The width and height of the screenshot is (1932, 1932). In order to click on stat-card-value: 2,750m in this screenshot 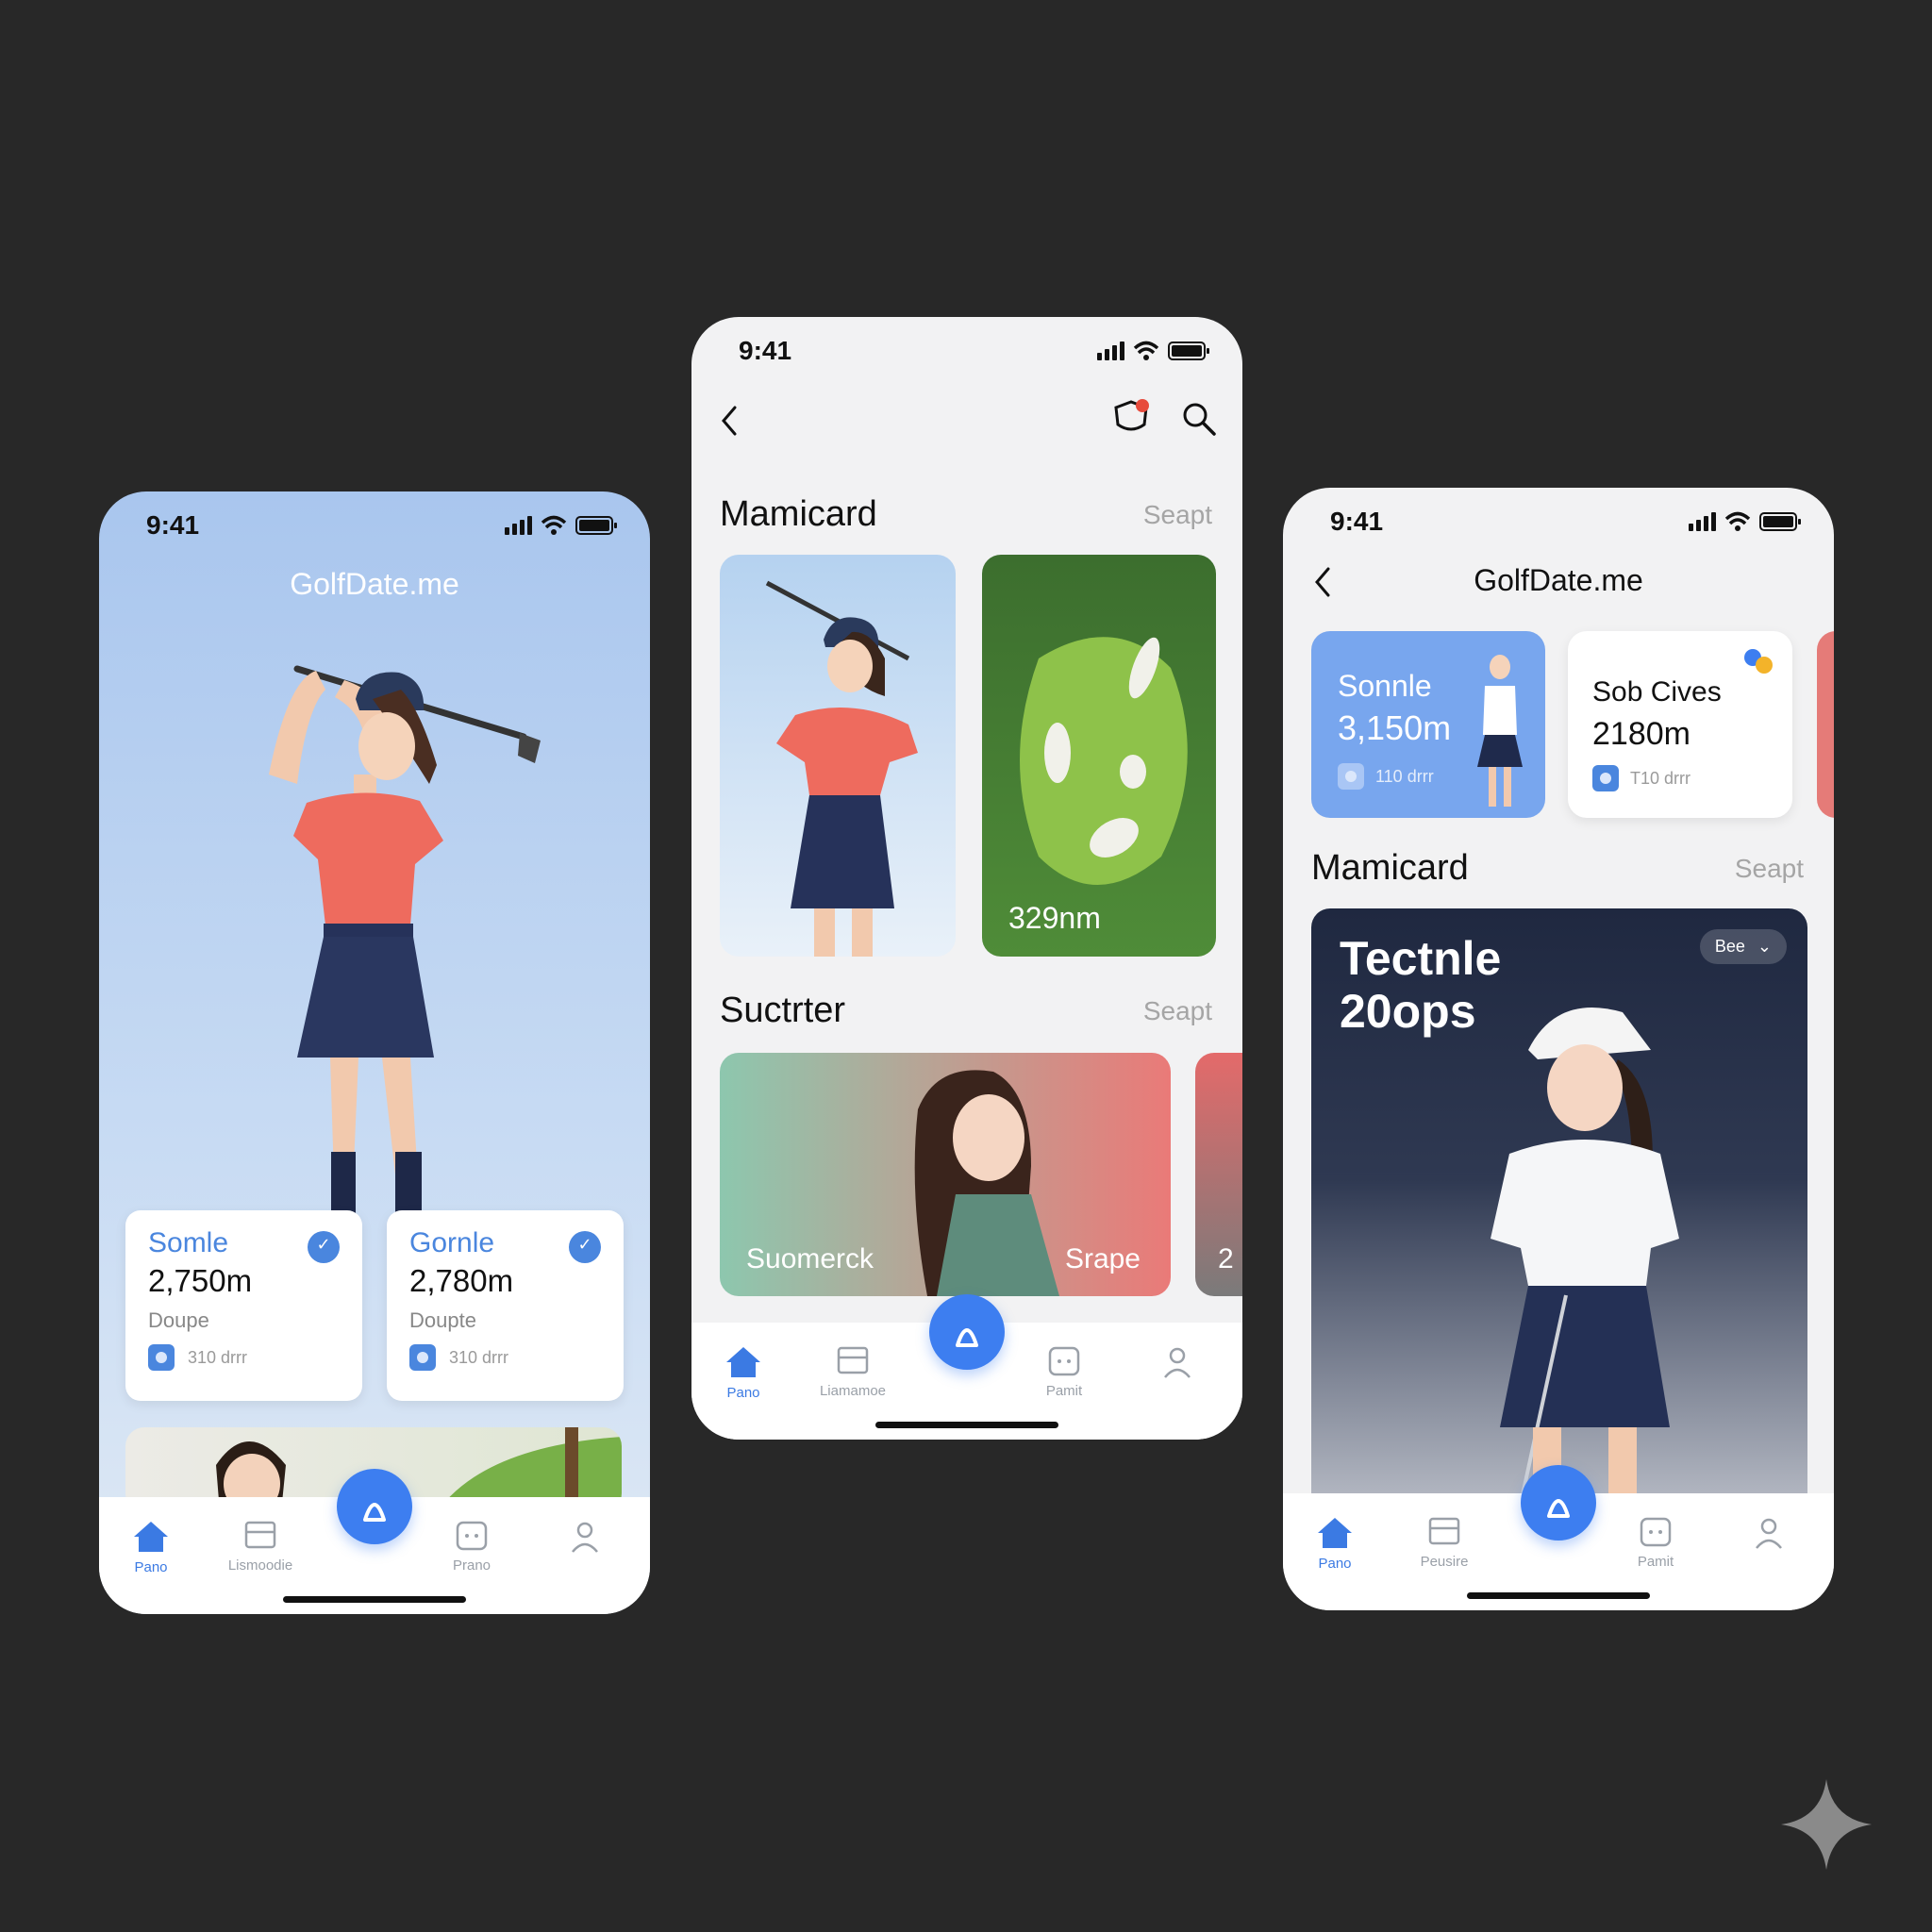, I will do `click(201, 1280)`.